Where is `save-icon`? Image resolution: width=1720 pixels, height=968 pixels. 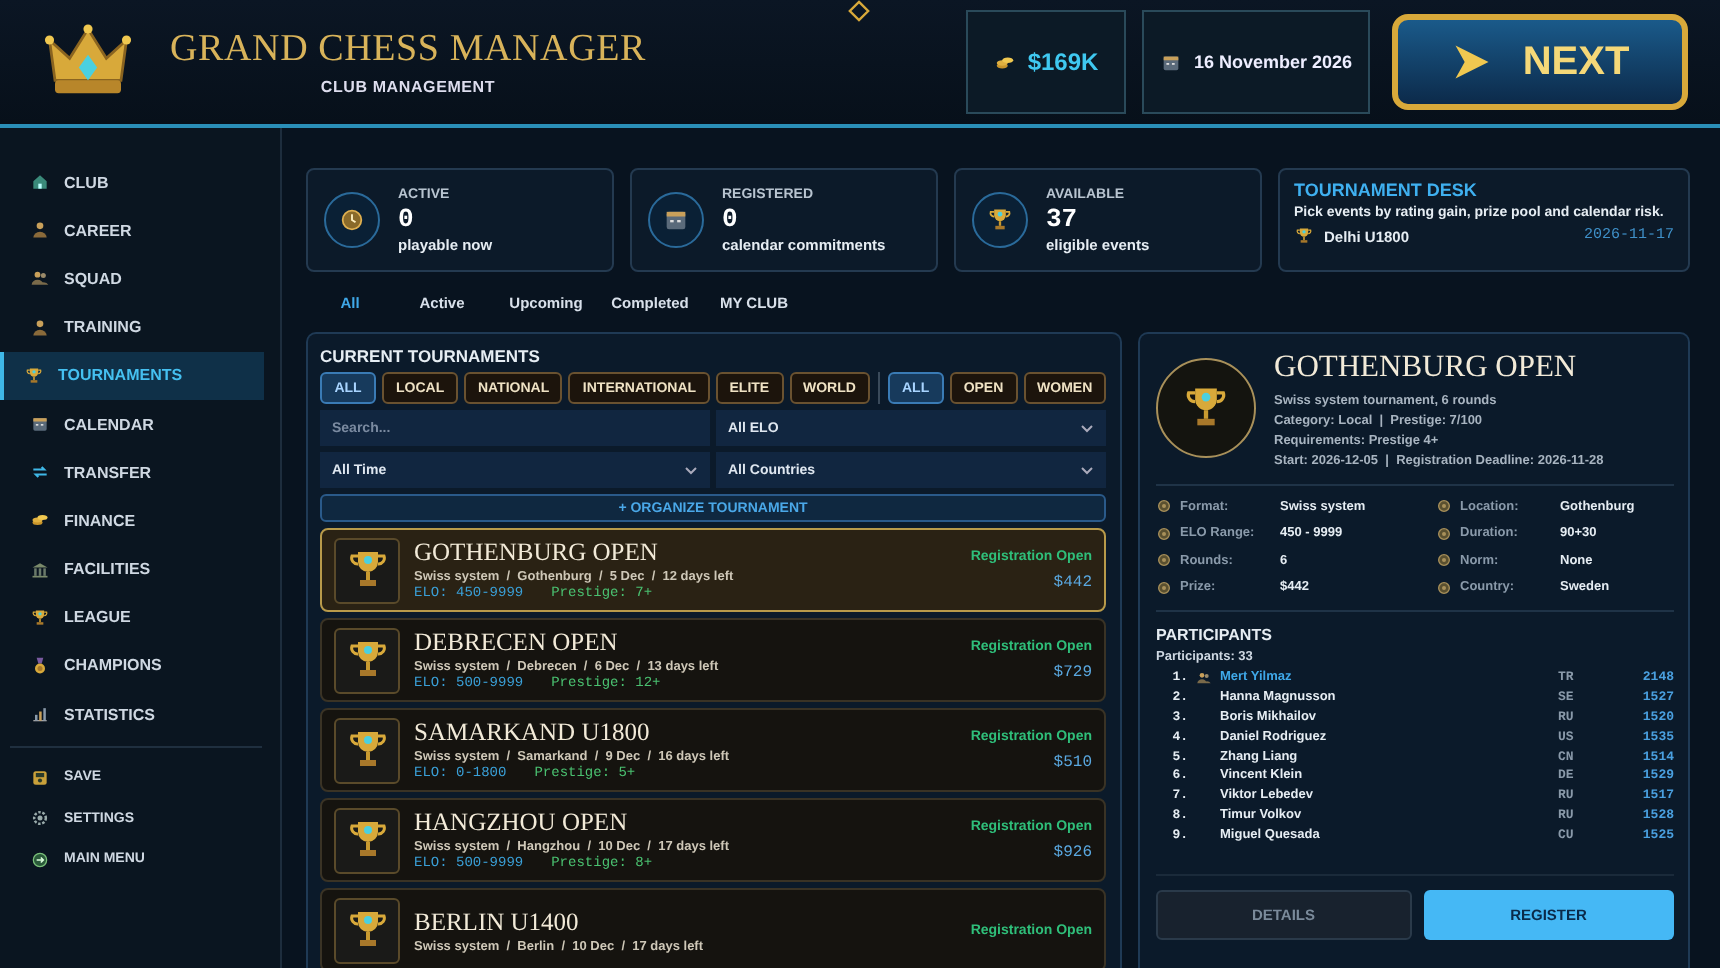
save-icon is located at coordinates (40, 777).